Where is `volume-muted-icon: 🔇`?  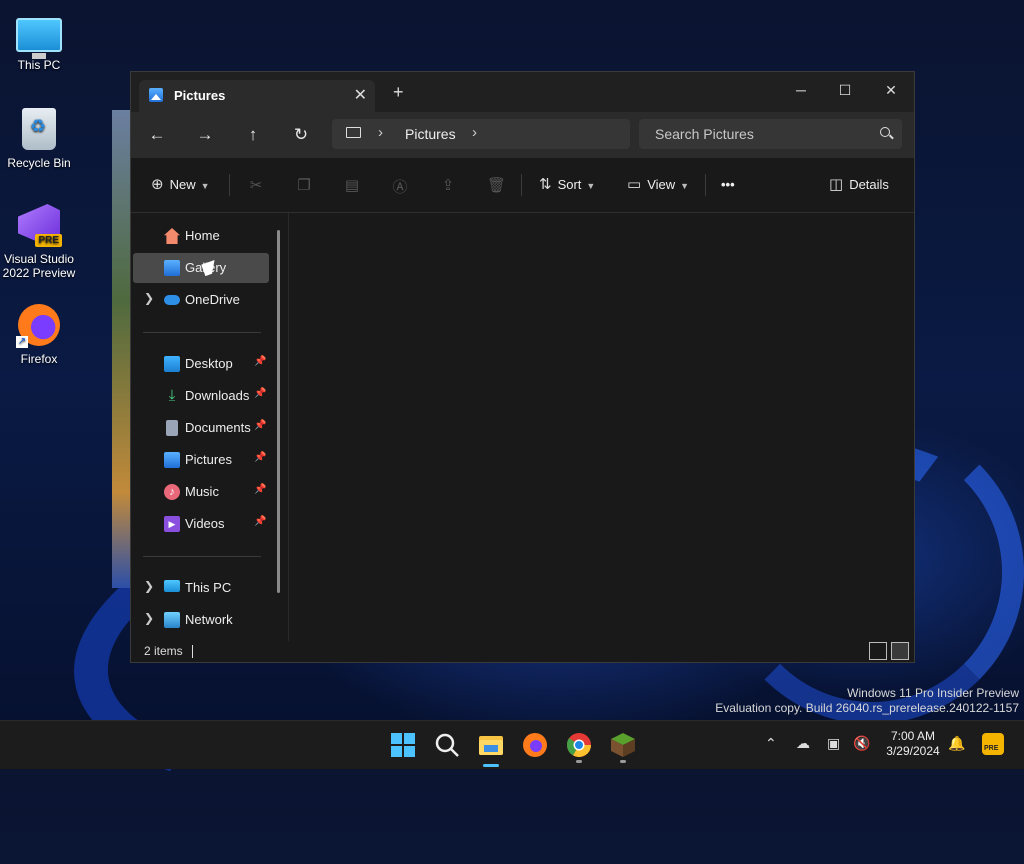 volume-muted-icon: 🔇 is located at coordinates (861, 743).